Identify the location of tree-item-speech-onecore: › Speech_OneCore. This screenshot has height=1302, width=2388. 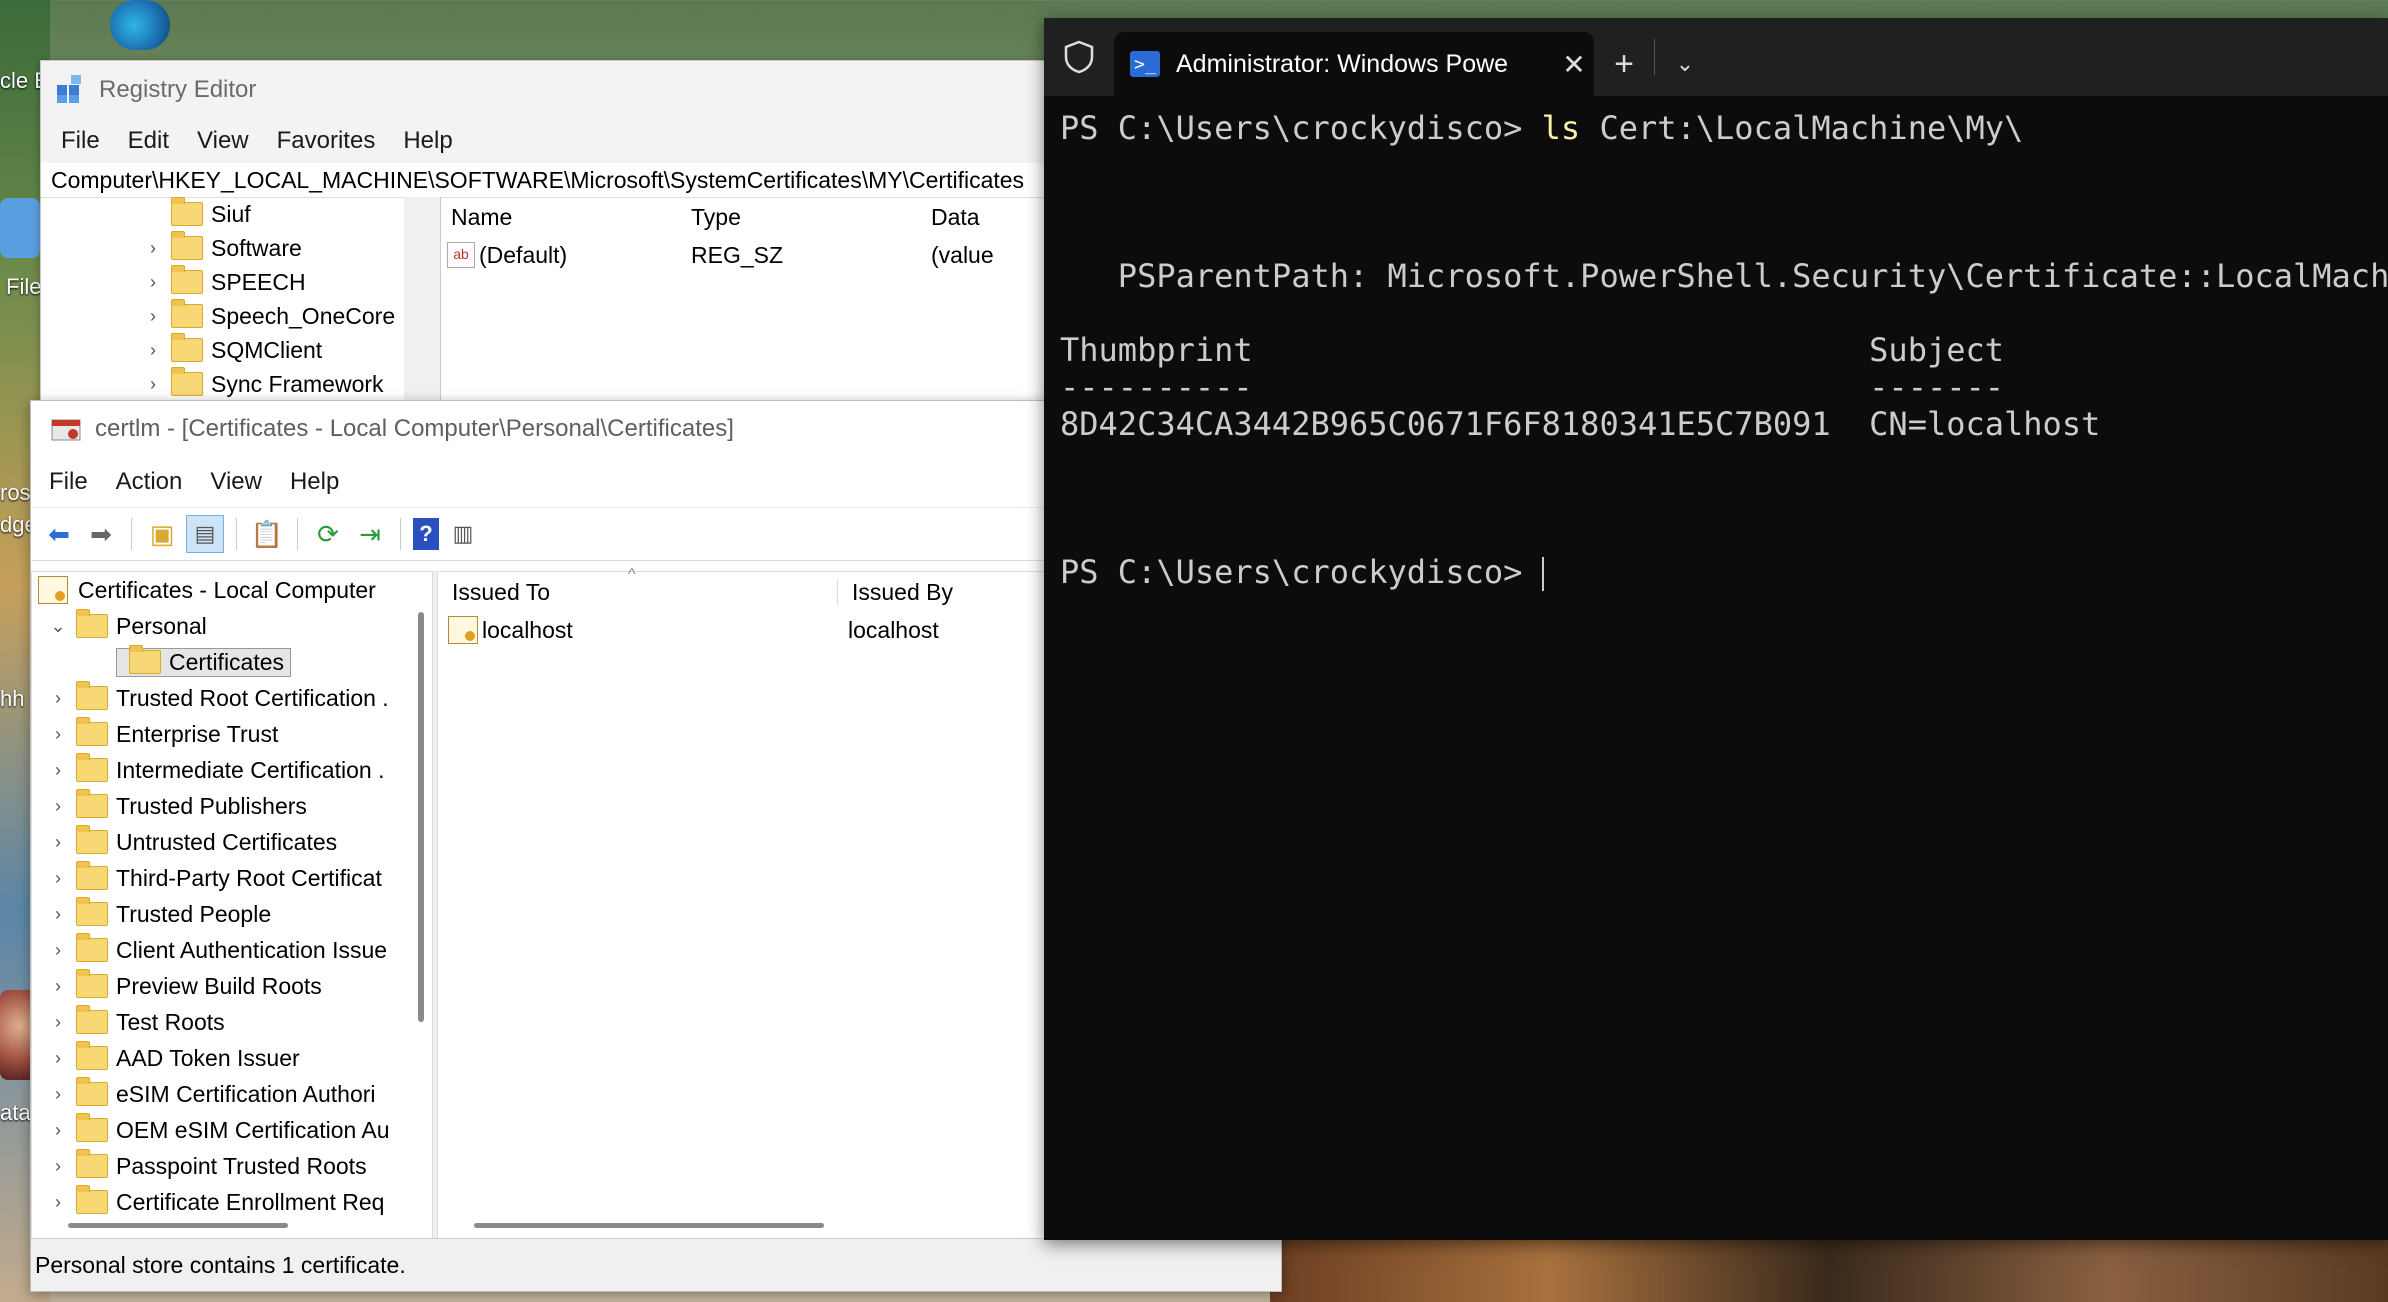
(290, 316).